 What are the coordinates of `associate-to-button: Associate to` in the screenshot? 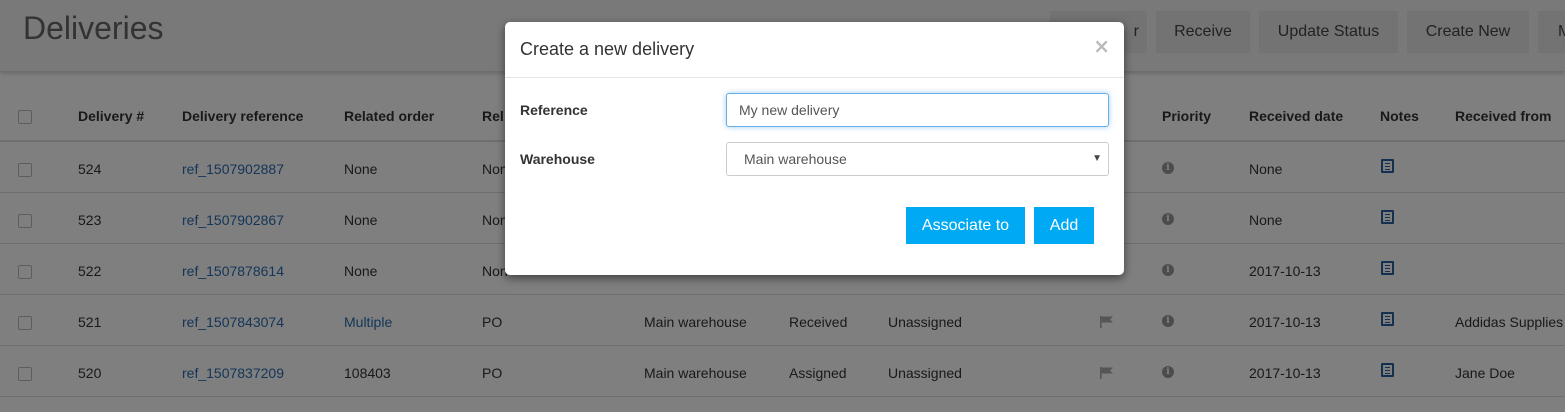 It's located at (965, 225).